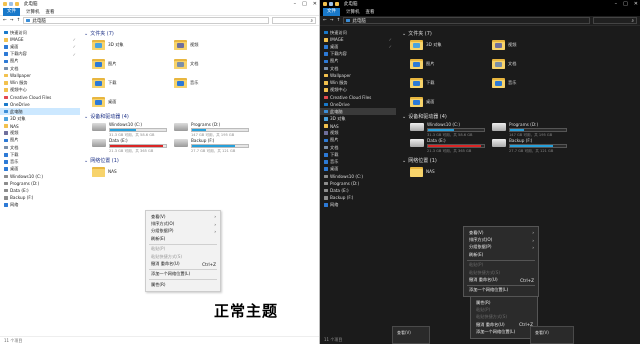 The image size is (640, 344). Describe the element at coordinates (358, 154) in the screenshot. I see `sidebar-item: 下载` at that location.